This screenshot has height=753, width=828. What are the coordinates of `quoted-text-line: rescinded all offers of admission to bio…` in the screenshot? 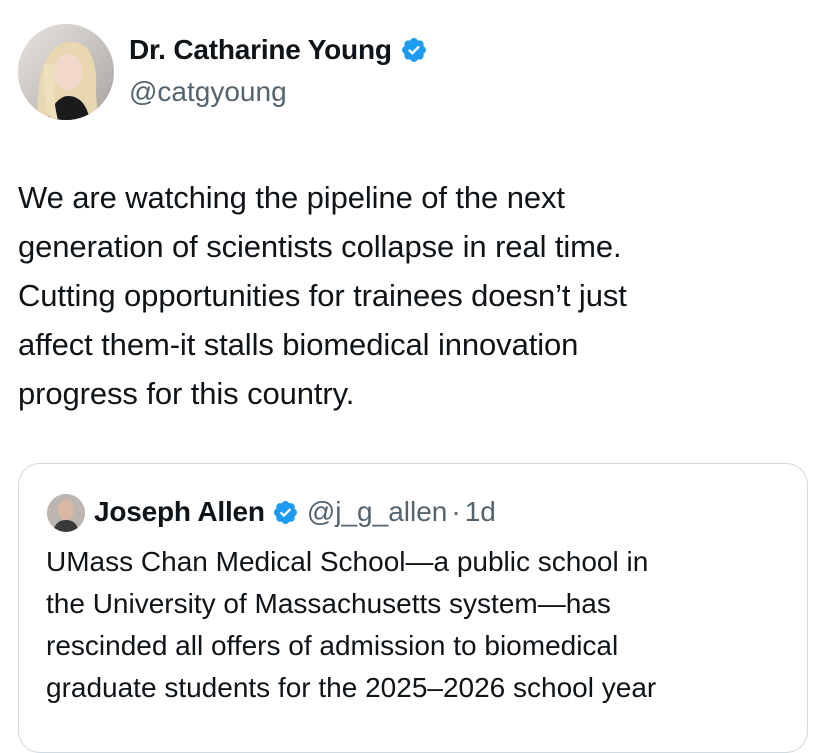 It's located at (332, 645).